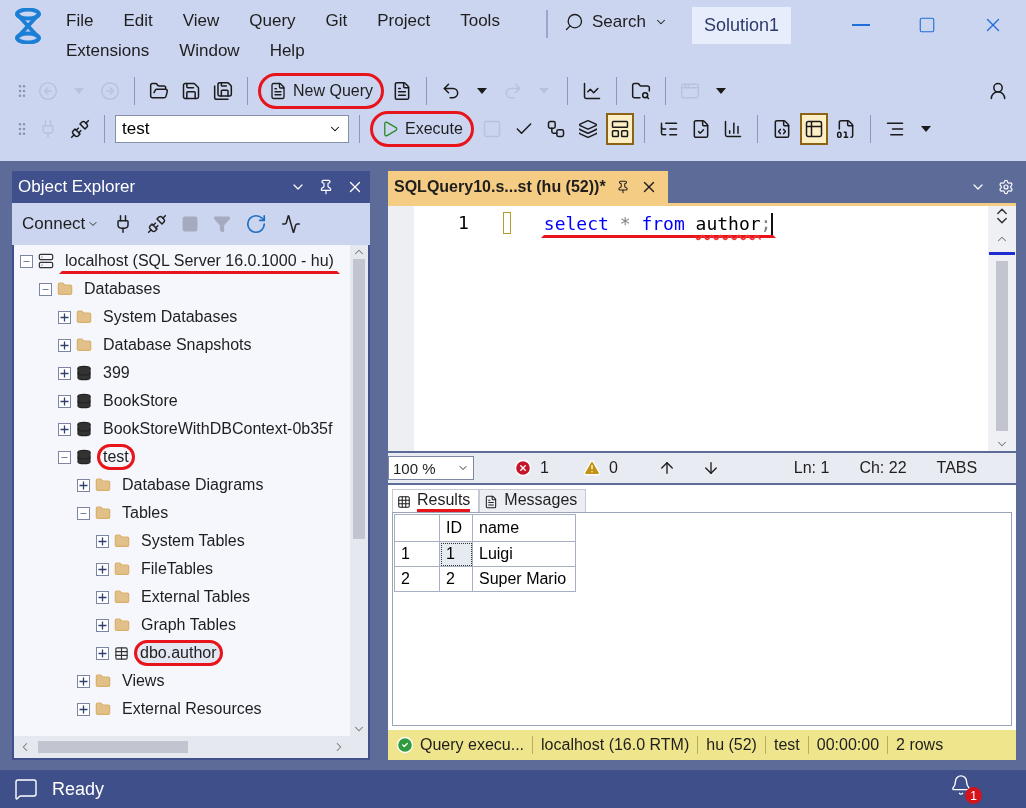  What do you see at coordinates (732, 129) in the screenshot?
I see `bar-chart-icon` at bounding box center [732, 129].